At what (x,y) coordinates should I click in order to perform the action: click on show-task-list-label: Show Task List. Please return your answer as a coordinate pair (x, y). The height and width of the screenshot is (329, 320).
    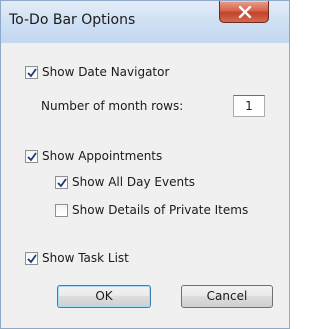
    Looking at the image, I should click on (85, 258).